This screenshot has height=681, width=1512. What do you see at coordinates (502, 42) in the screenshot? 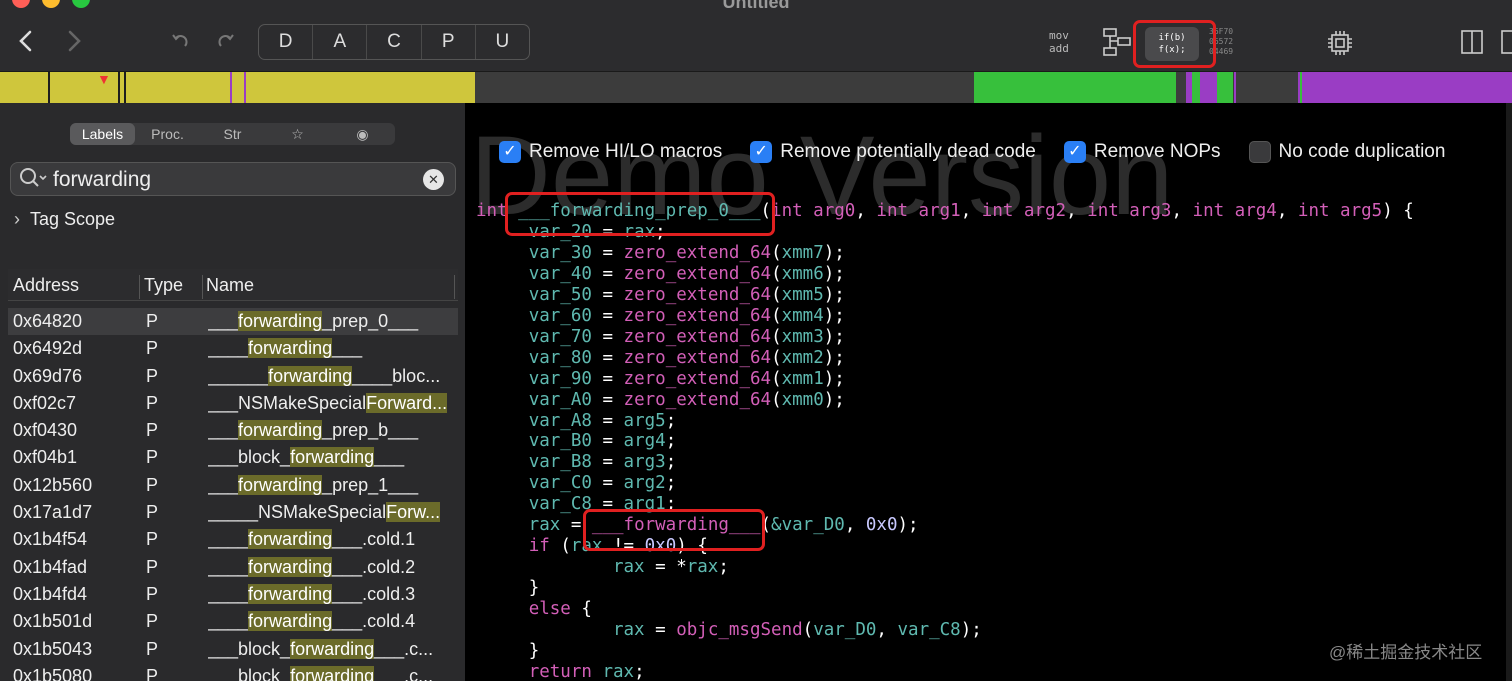
I see `mode-u-button: U` at bounding box center [502, 42].